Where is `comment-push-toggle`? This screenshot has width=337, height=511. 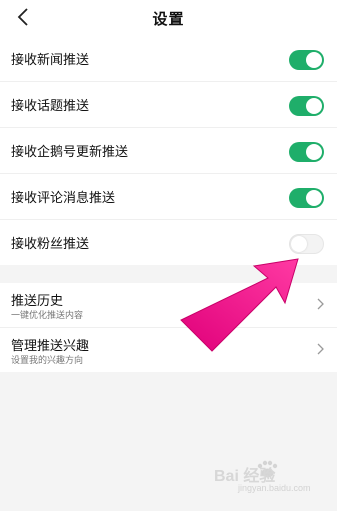
comment-push-toggle is located at coordinates (306, 198).